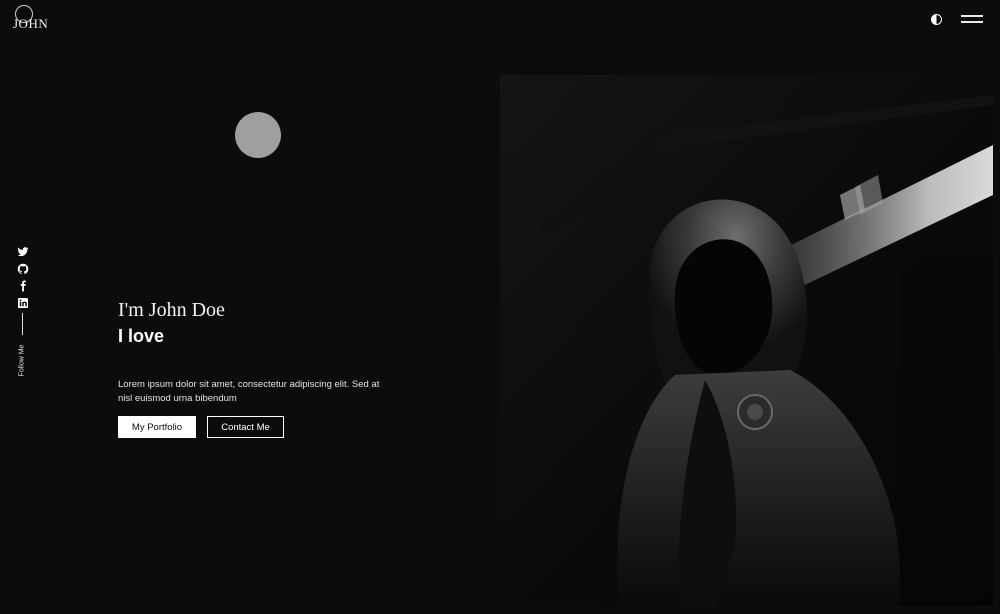  I want to click on twitter-icon, so click(23, 252).